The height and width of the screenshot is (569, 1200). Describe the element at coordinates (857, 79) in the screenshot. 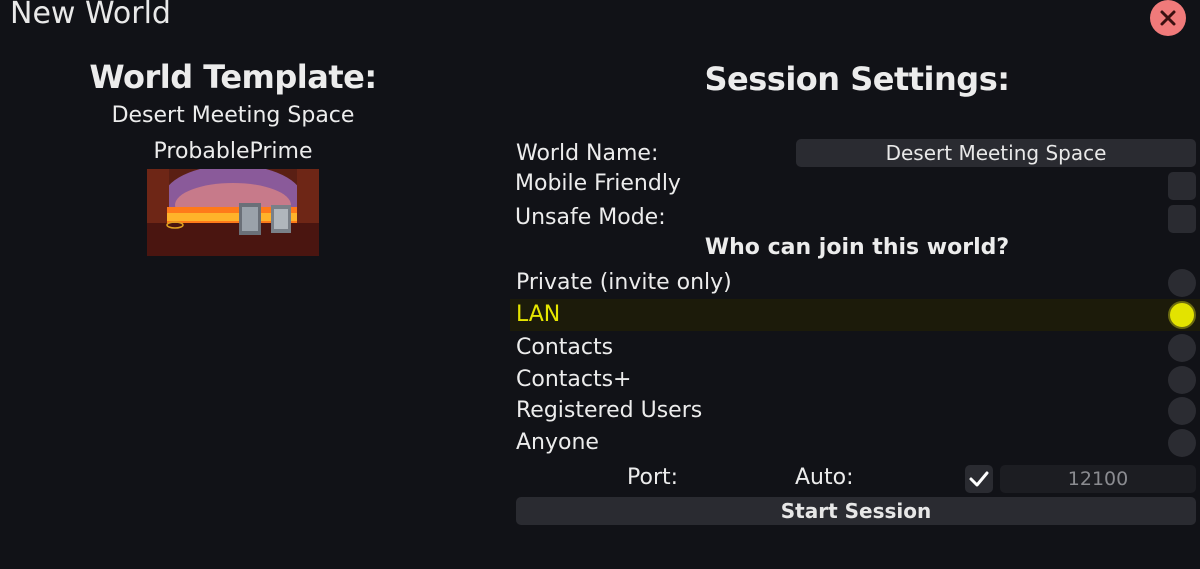

I see `session-settings-heading: Session Settings:` at that location.